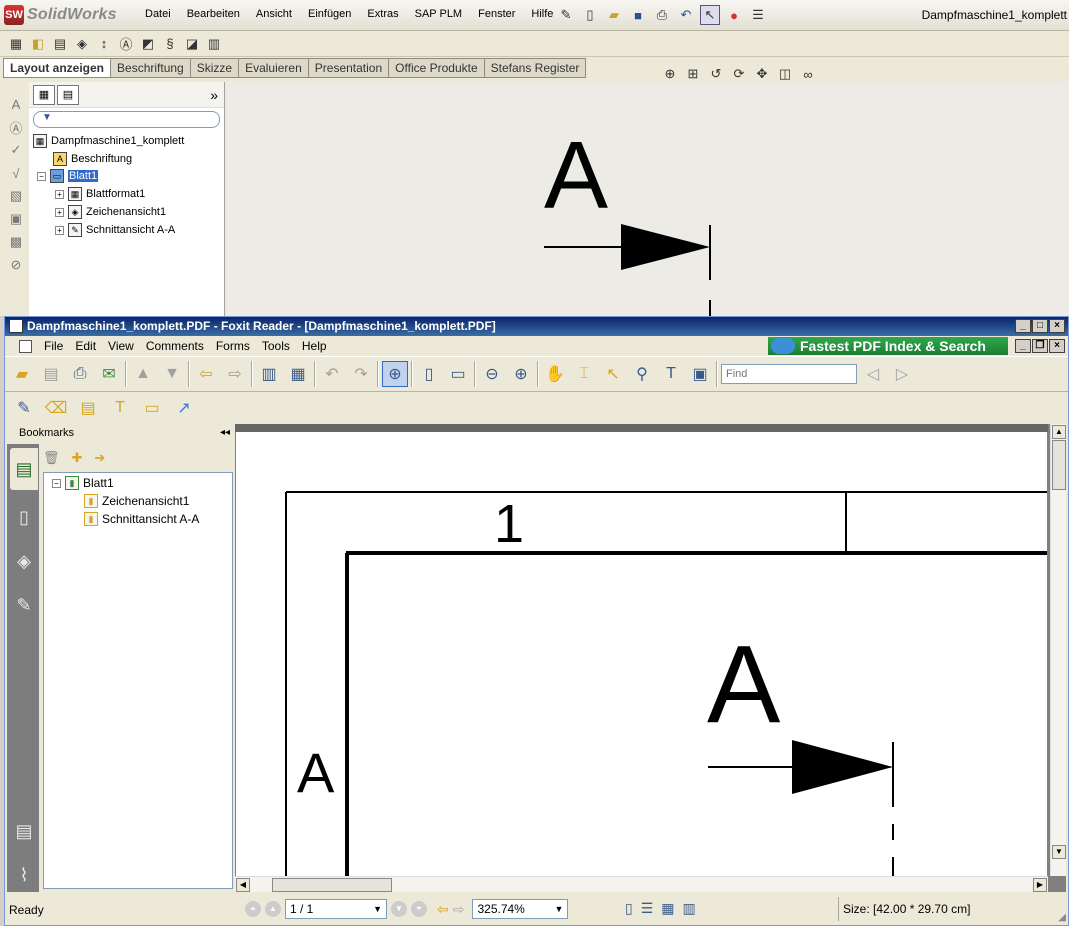 This screenshot has width=1069, height=926. Describe the element at coordinates (158, 14) in the screenshot. I see `menu-datei: Datei` at that location.